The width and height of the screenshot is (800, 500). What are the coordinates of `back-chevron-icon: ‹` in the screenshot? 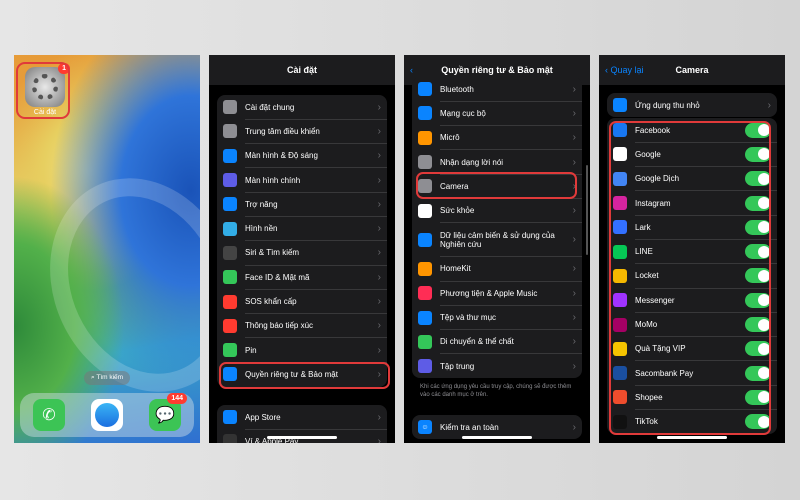 It's located at (411, 70).